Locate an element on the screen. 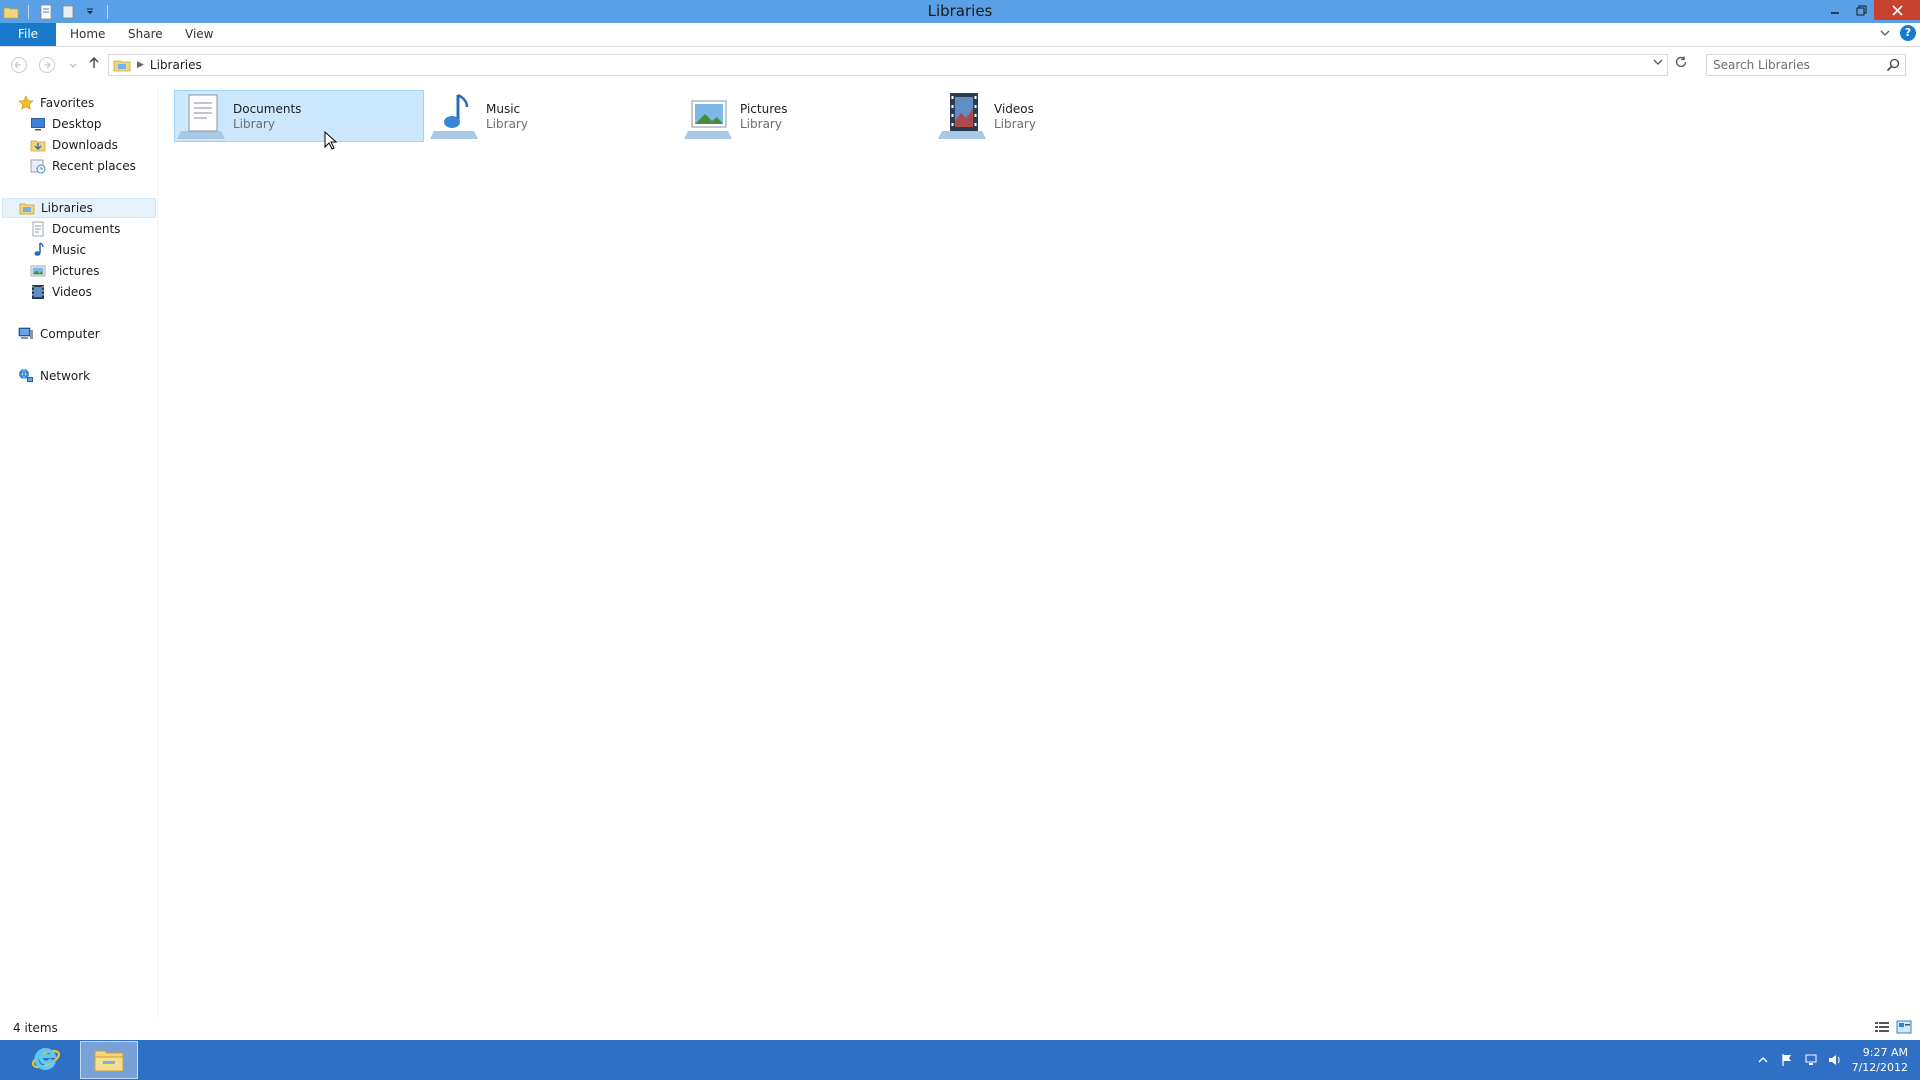 The image size is (1920, 1080). pictures-icon is located at coordinates (38, 271).